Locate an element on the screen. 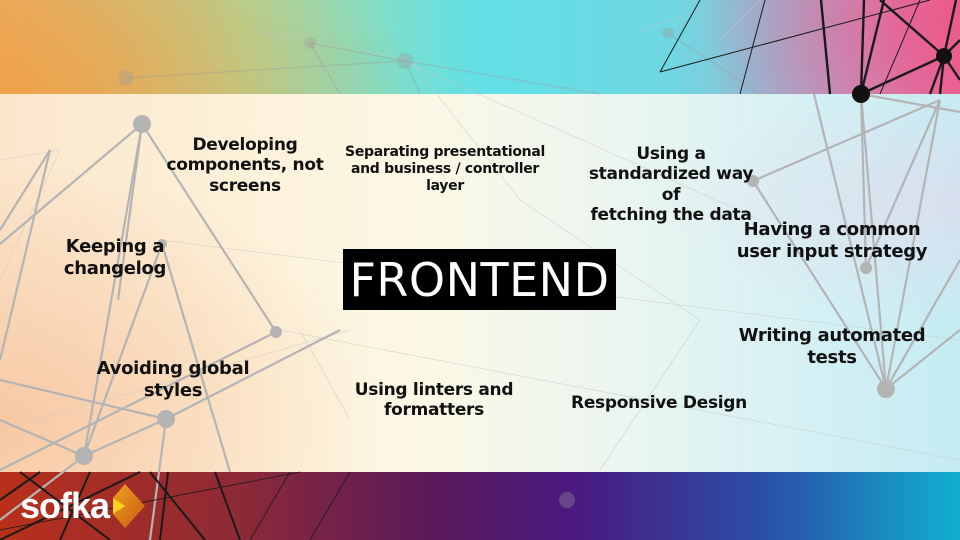  topic-line: screens is located at coordinates (245, 185).